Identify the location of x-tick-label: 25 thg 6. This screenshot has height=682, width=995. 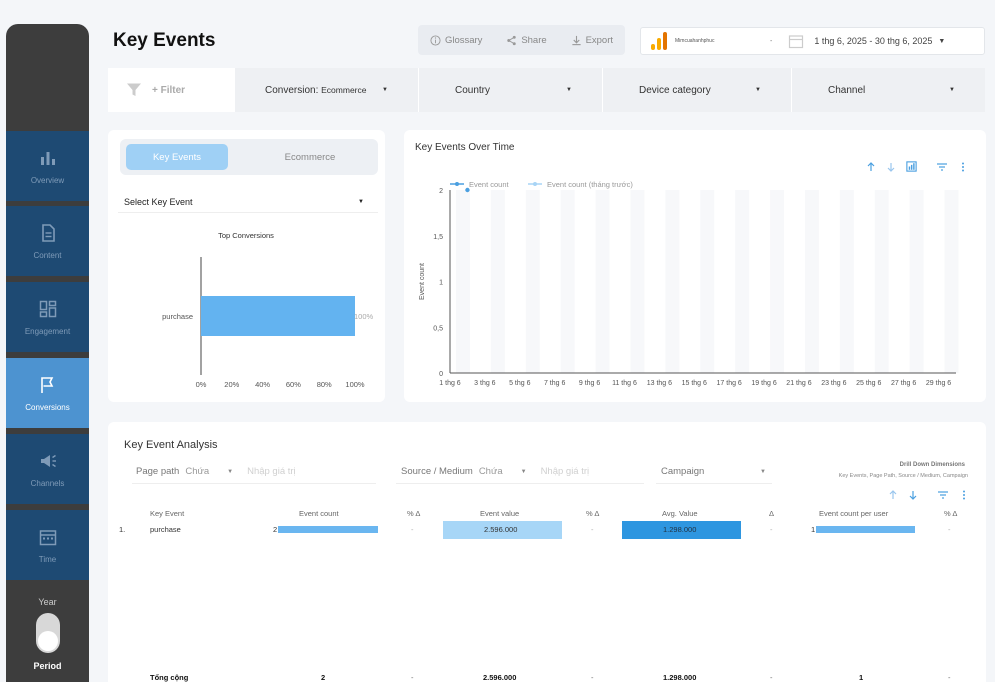
(868, 383).